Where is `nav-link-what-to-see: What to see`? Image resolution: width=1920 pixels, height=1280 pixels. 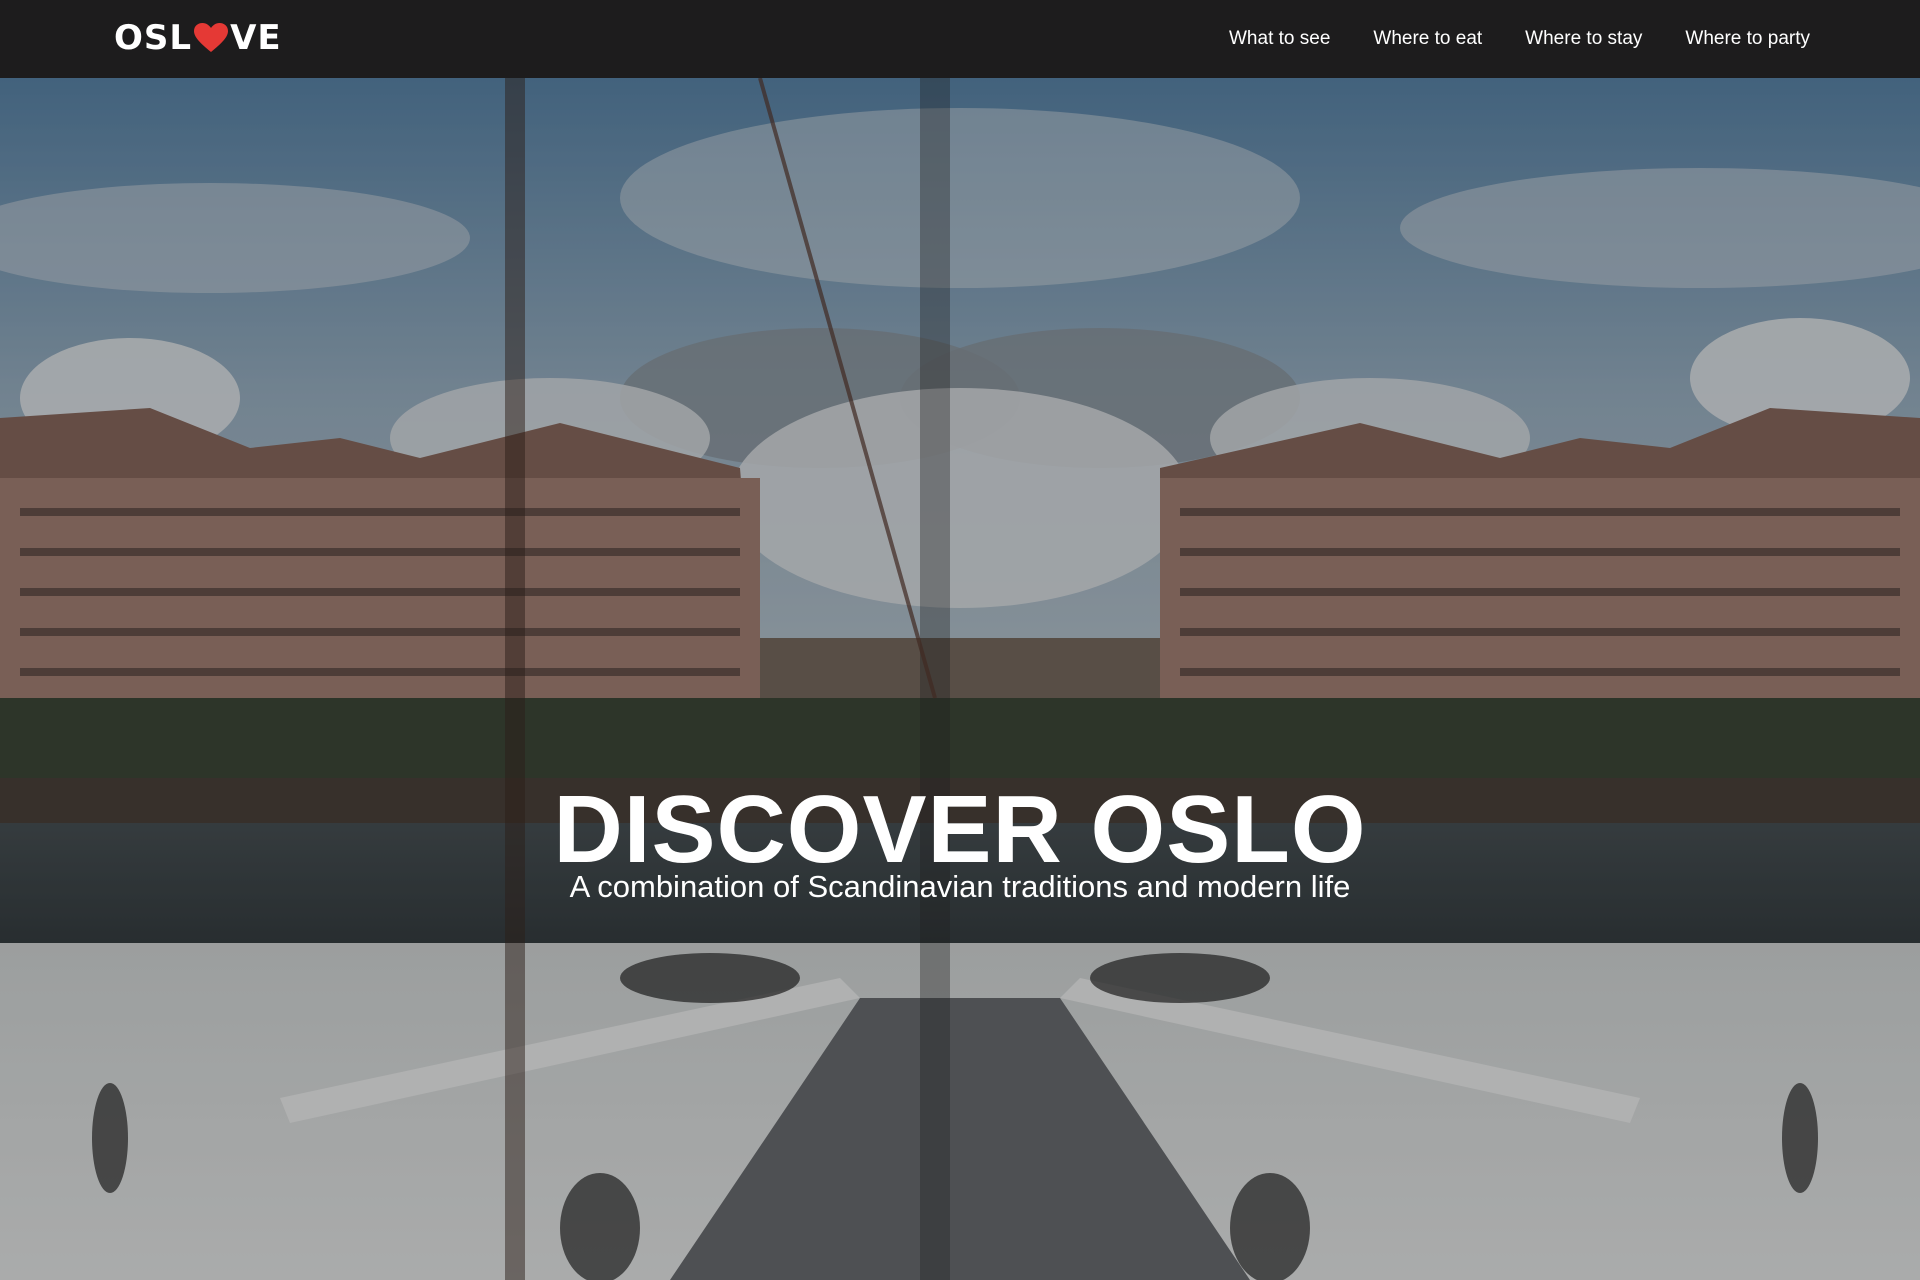 nav-link-what-to-see: What to see is located at coordinates (1279, 39).